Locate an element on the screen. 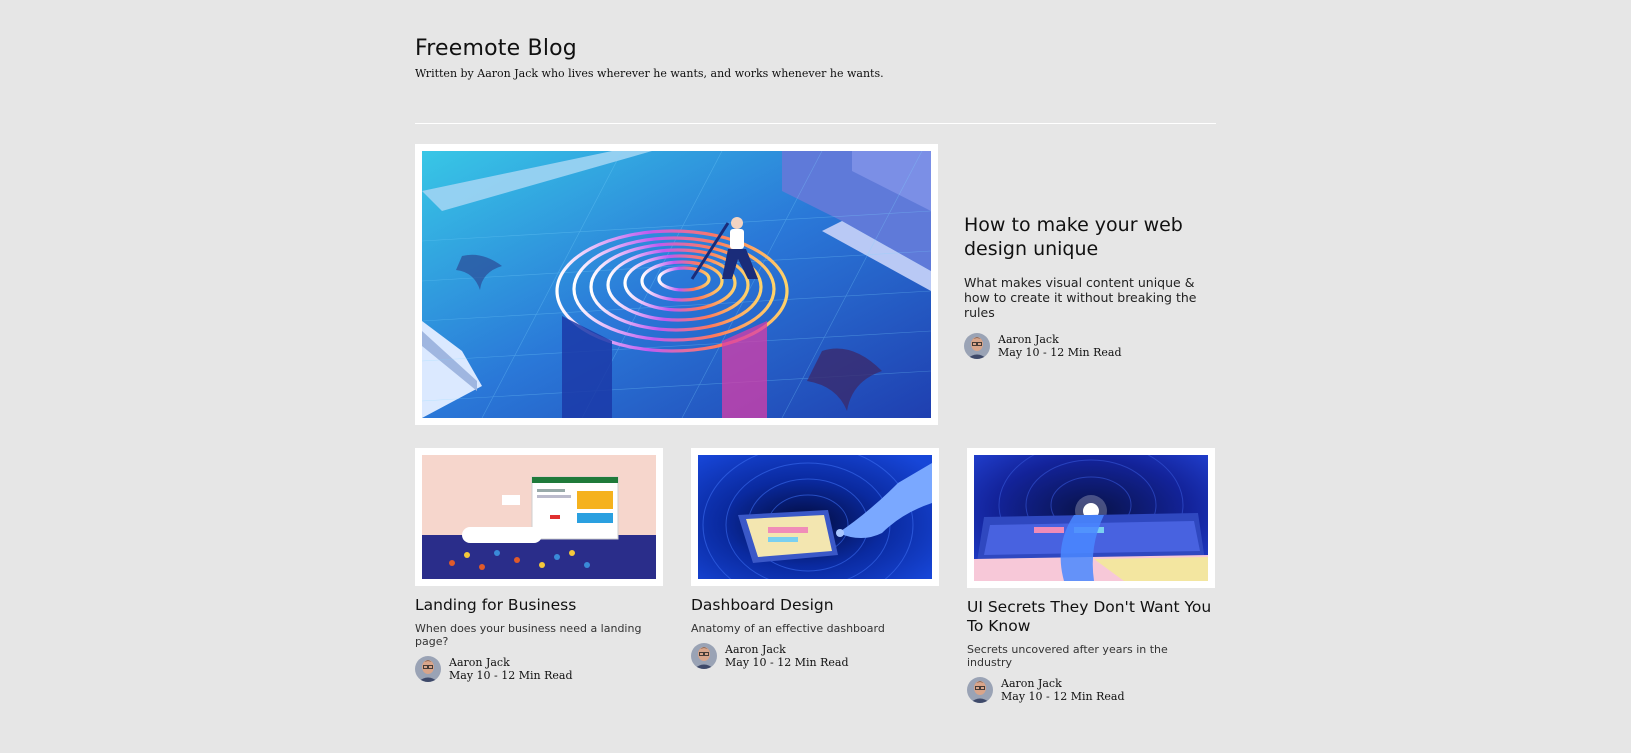  dashboard-tunnel-illustration is located at coordinates (815, 517).